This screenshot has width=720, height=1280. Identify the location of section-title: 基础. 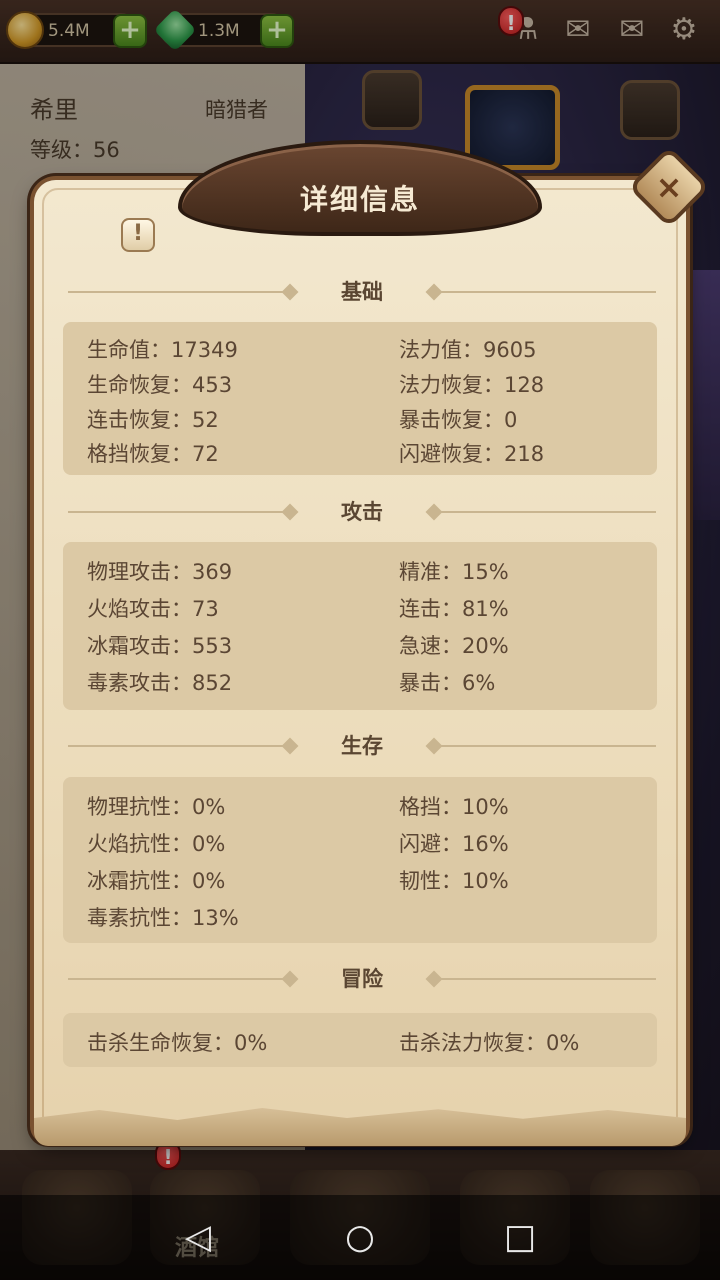
(362, 292).